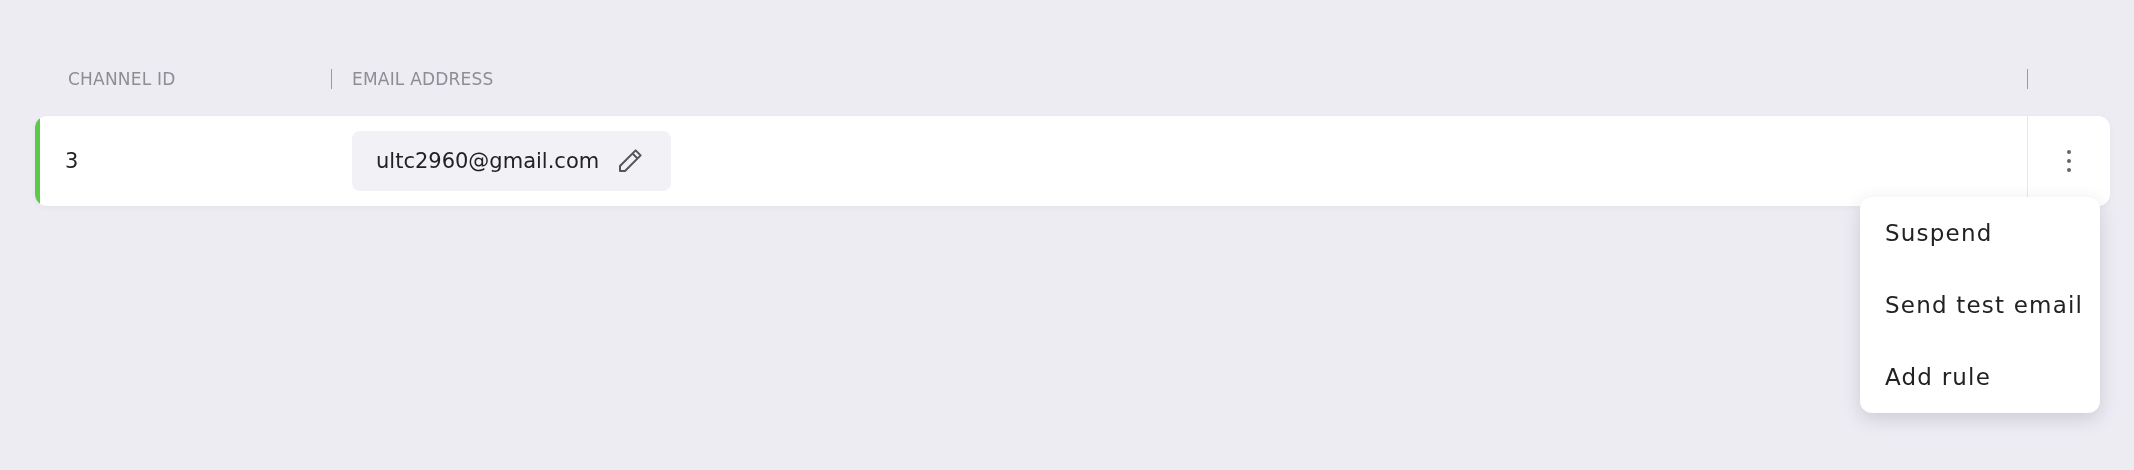 This screenshot has width=2134, height=470. I want to click on email-text: ultc2960@gmail.com, so click(488, 161).